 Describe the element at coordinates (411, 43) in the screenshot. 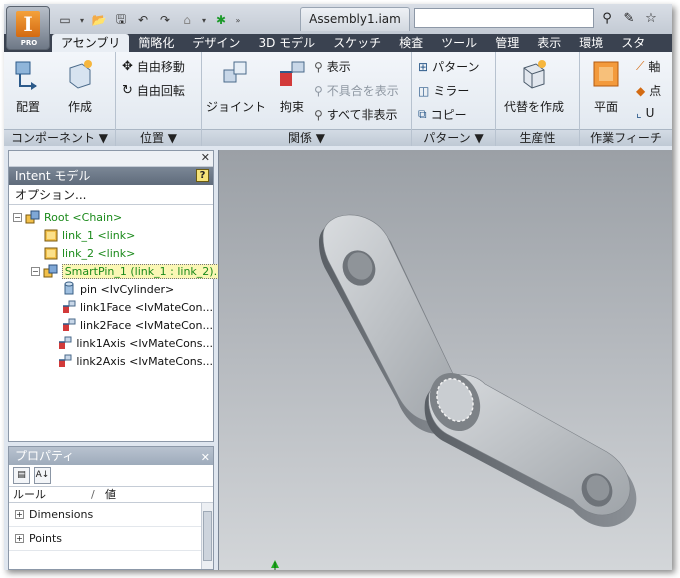

I see `tab-inspect: 検査` at that location.